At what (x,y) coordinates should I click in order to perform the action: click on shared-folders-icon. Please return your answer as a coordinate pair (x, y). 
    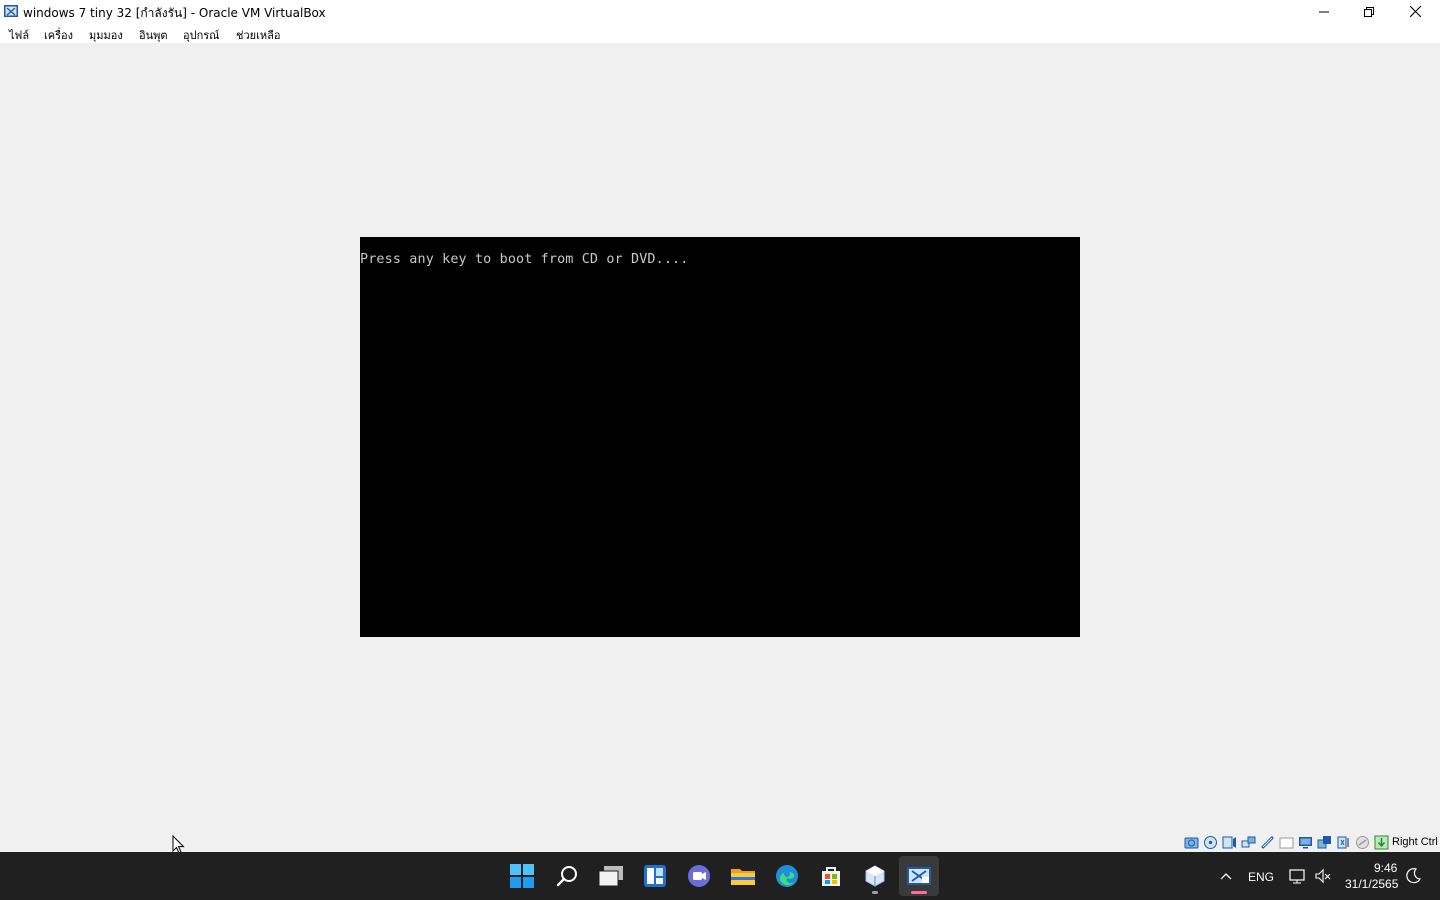
    Looking at the image, I should click on (1286, 842).